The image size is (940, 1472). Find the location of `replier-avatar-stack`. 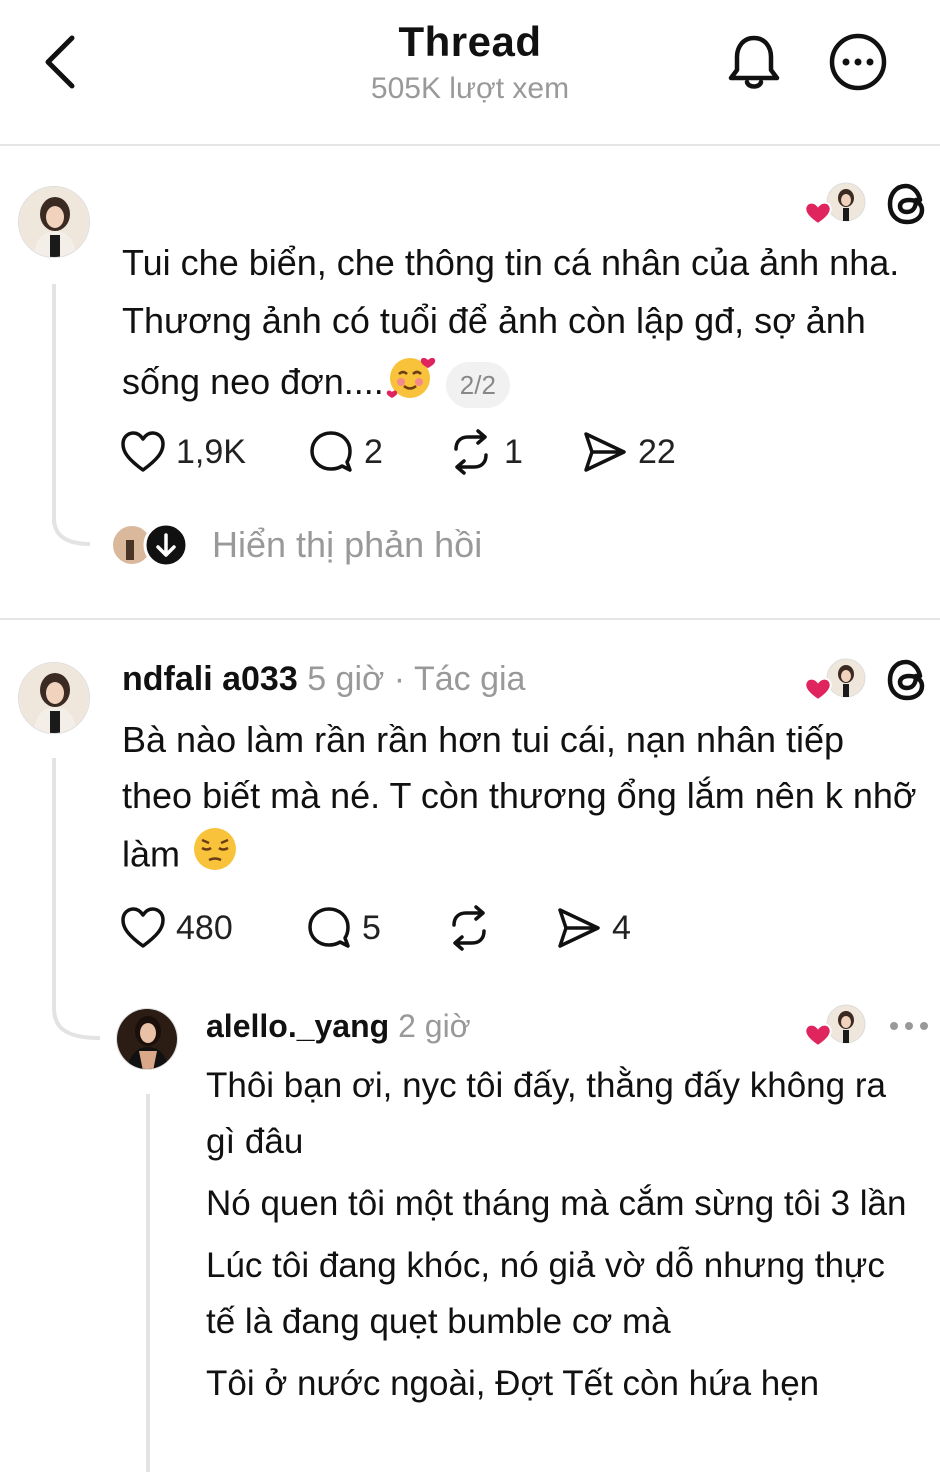

replier-avatar-stack is located at coordinates (150, 545).